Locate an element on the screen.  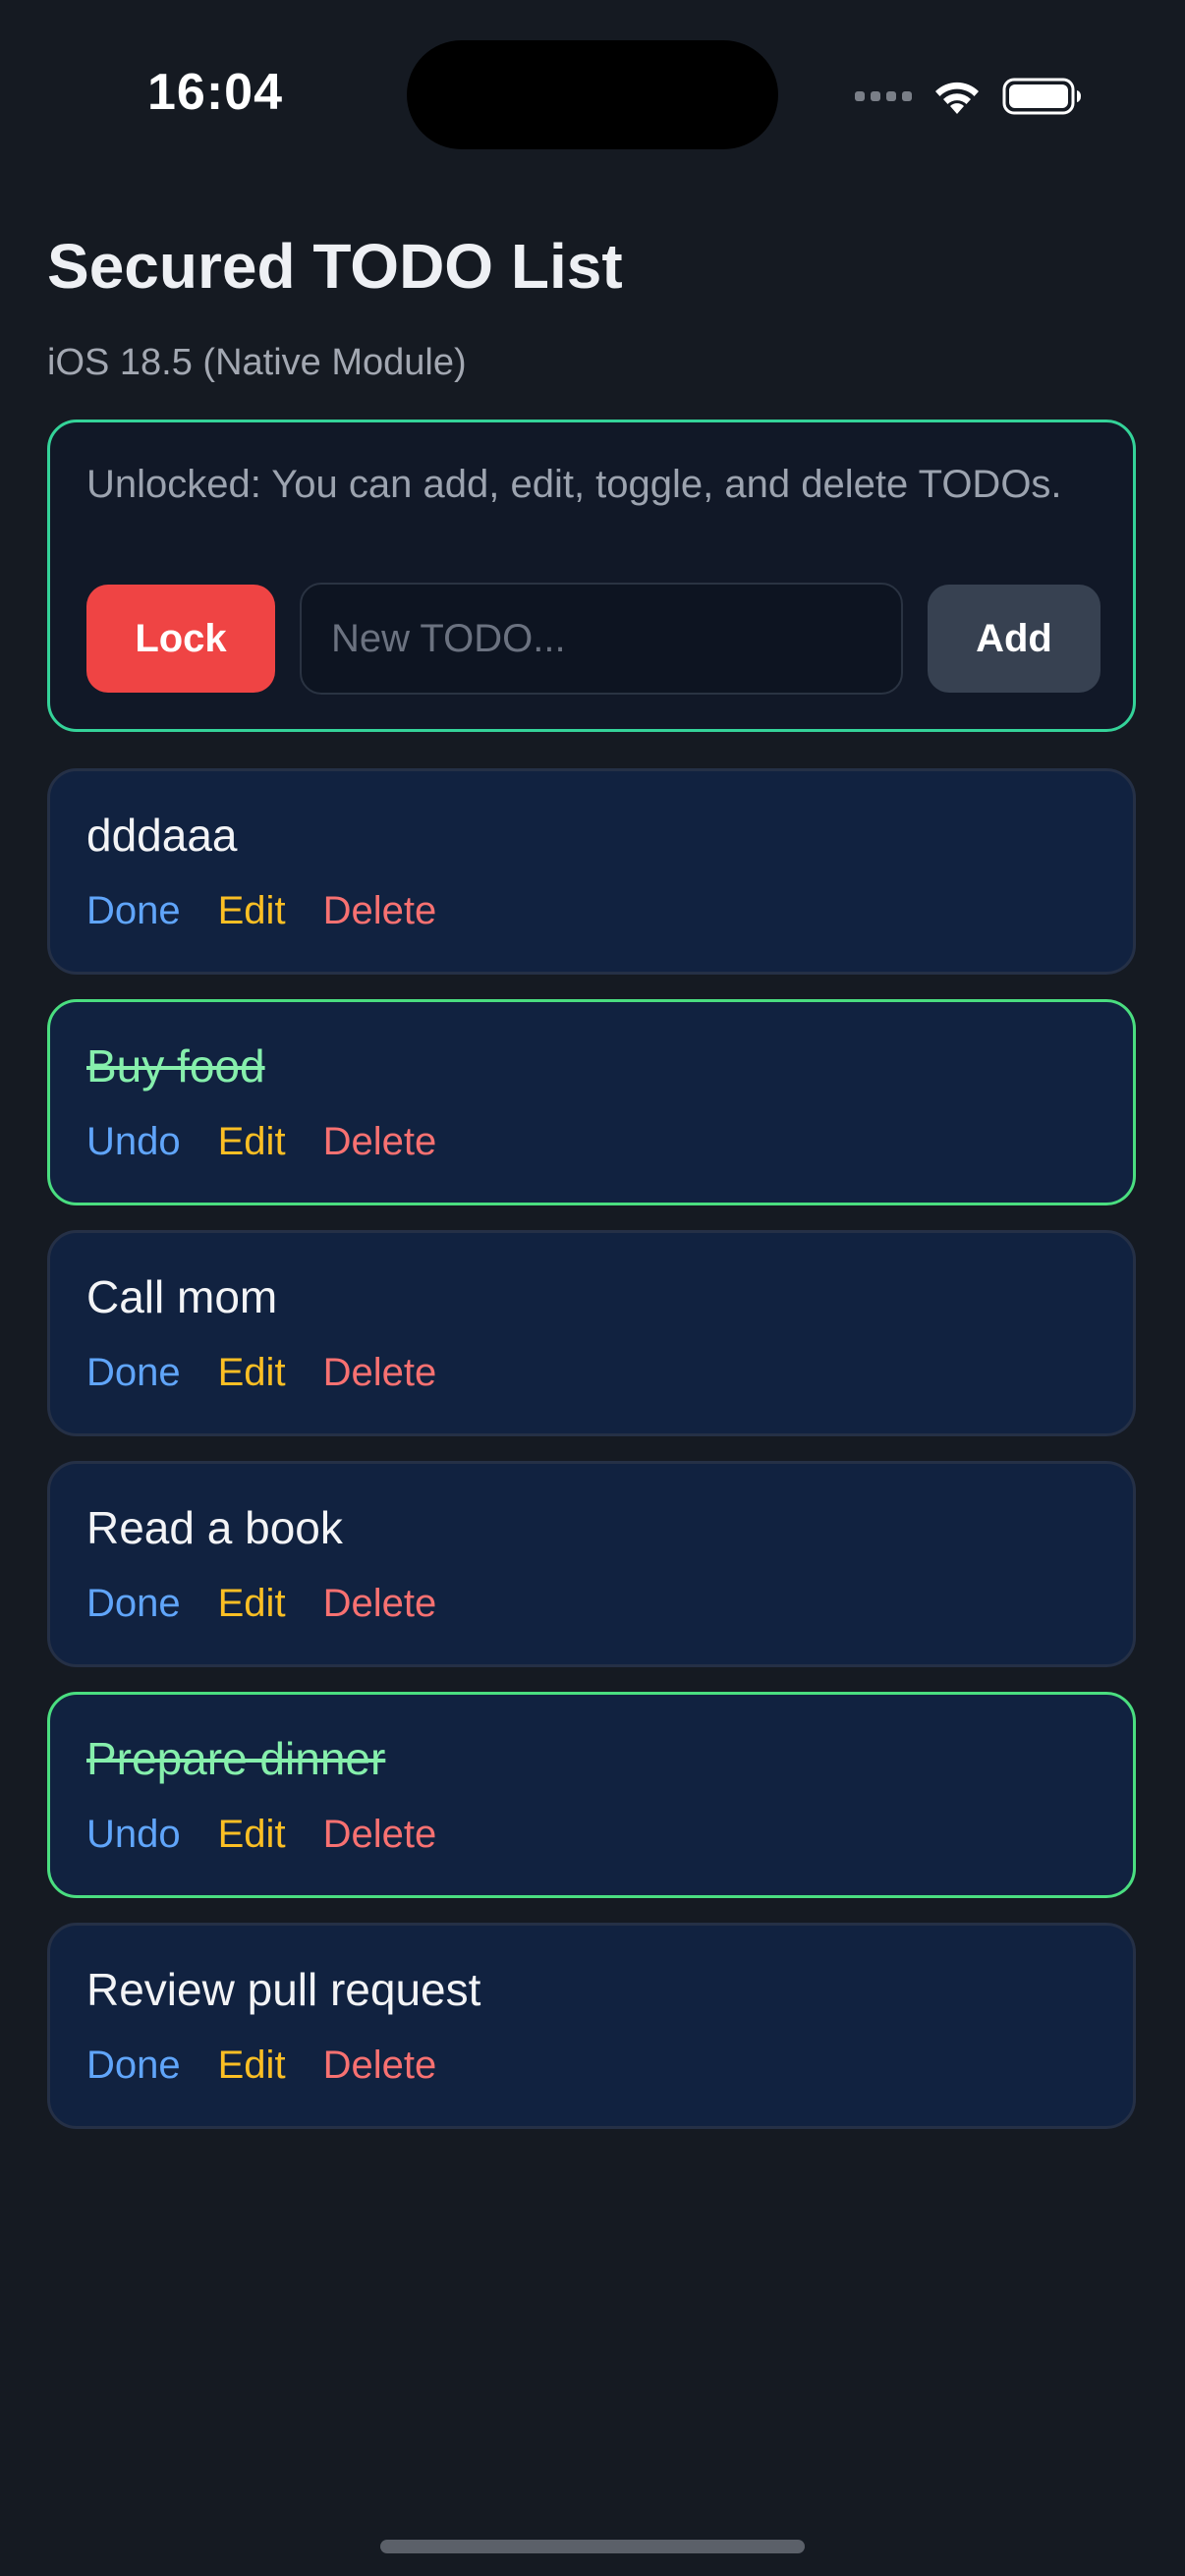
todo-item: dddaaa Done Edit Delete is located at coordinates (592, 871).